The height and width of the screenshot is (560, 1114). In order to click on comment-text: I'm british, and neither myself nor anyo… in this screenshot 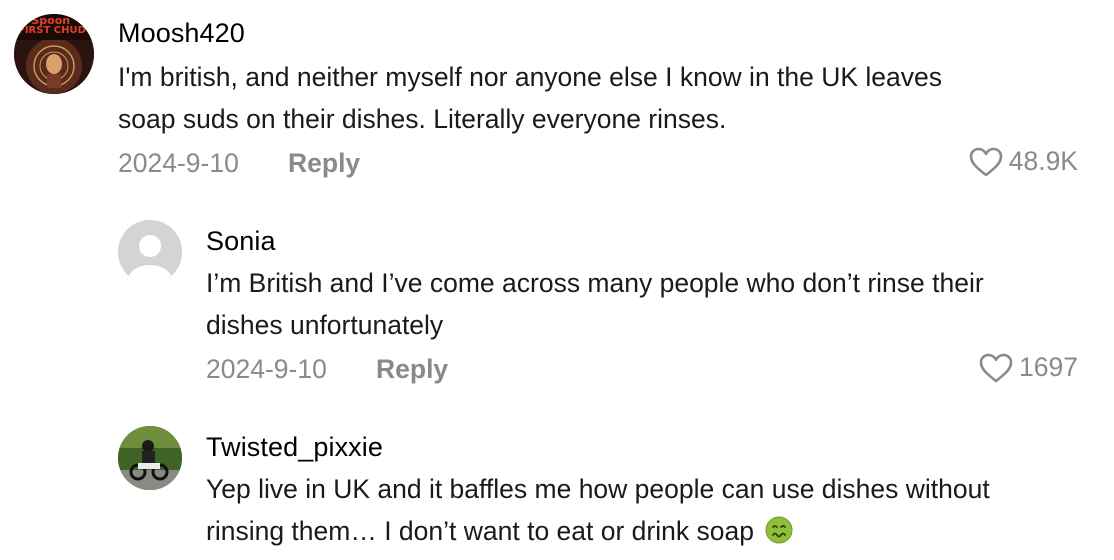, I will do `click(608, 98)`.